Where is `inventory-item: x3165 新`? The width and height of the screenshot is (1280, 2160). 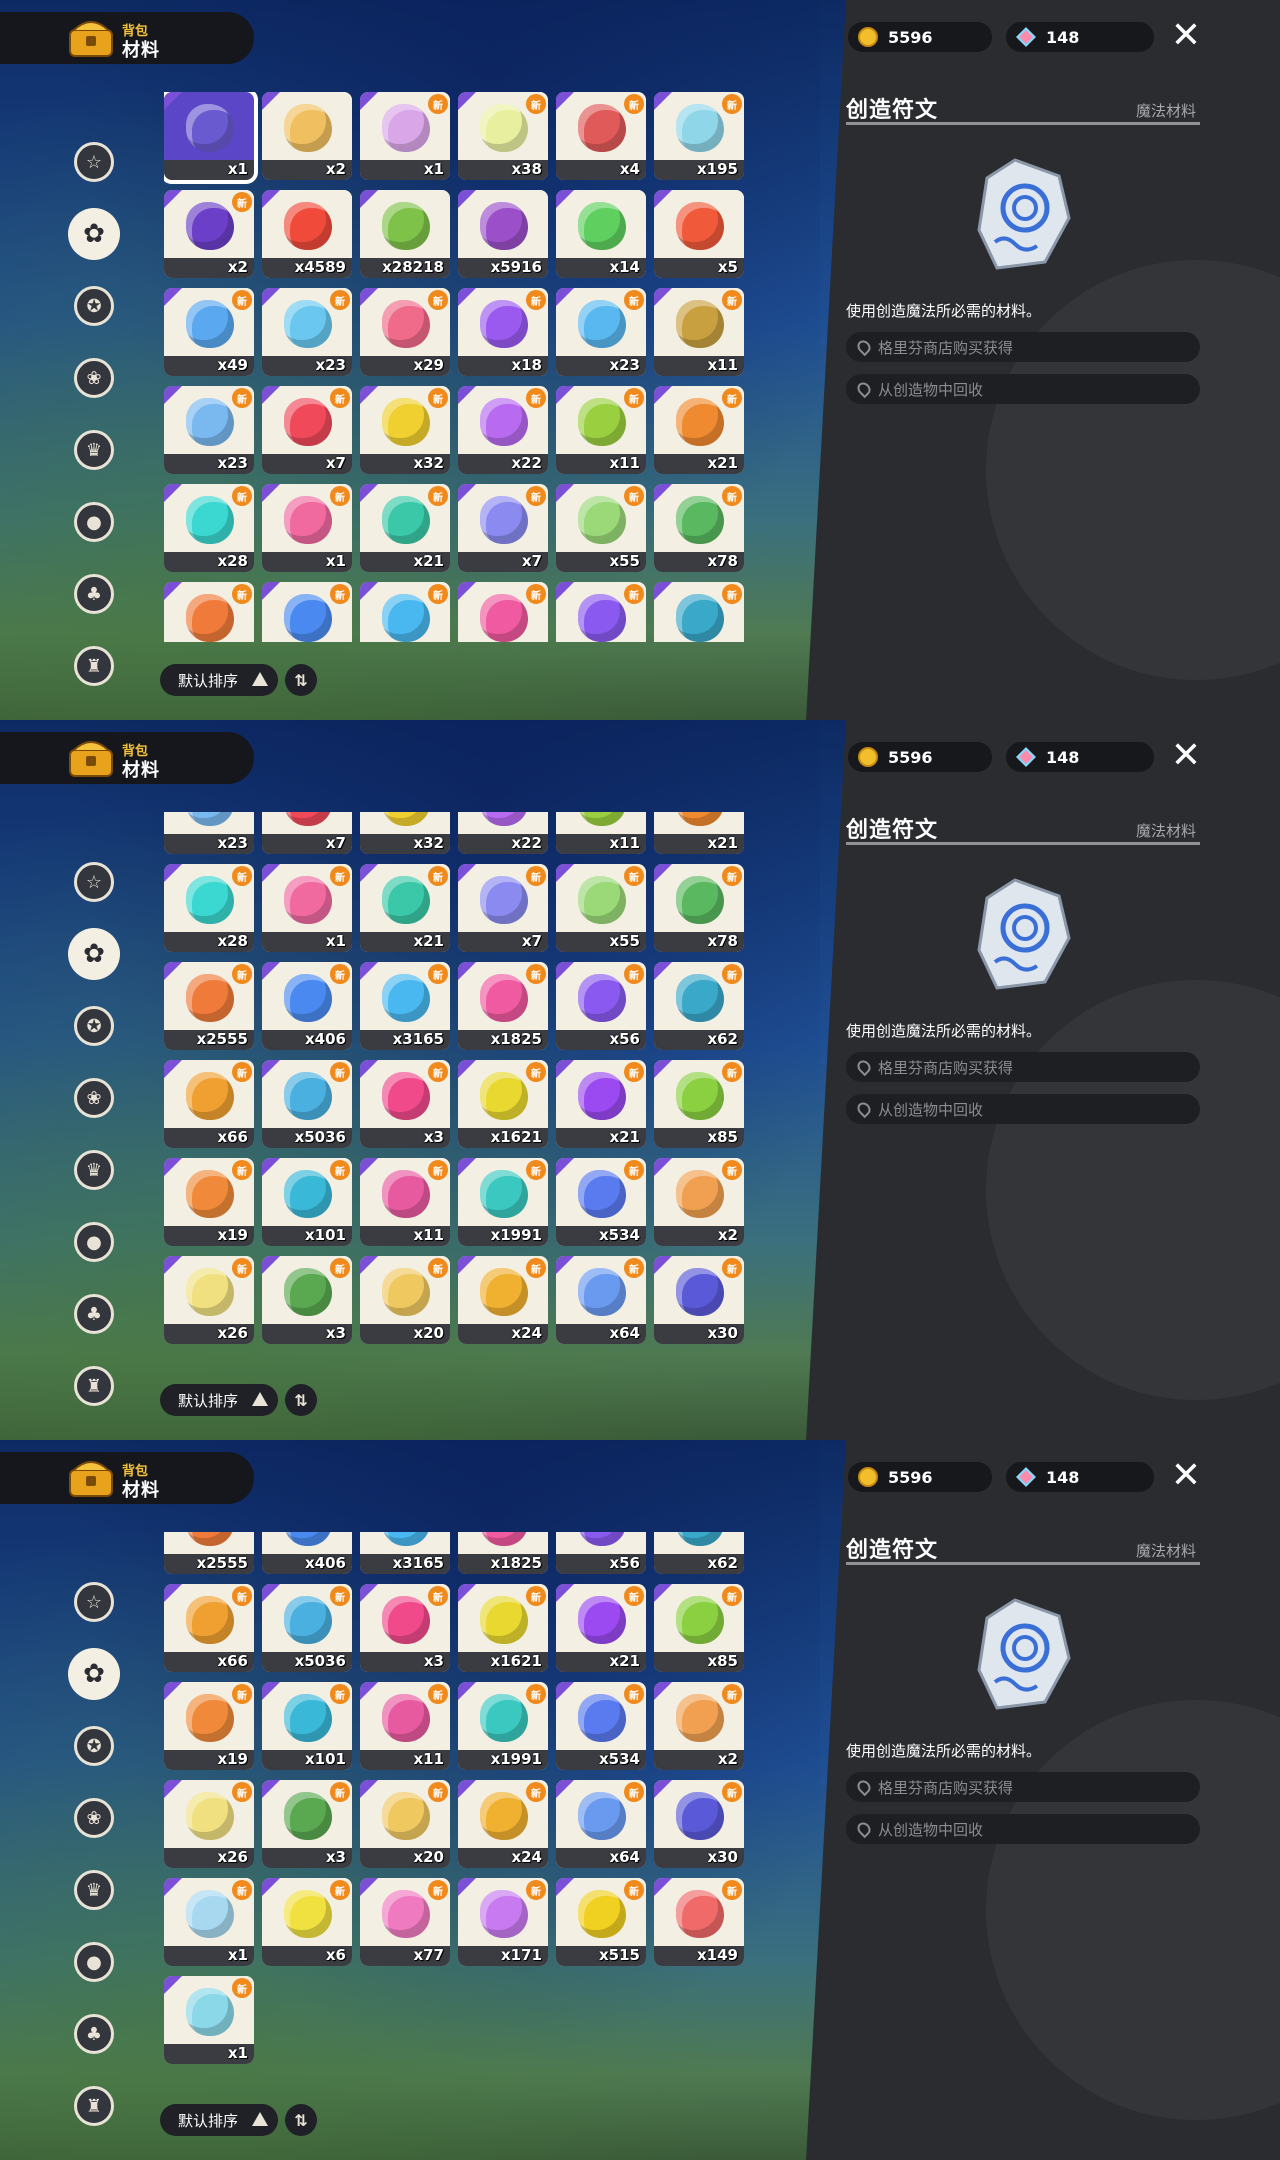 inventory-item: x3165 新 is located at coordinates (405, 1006).